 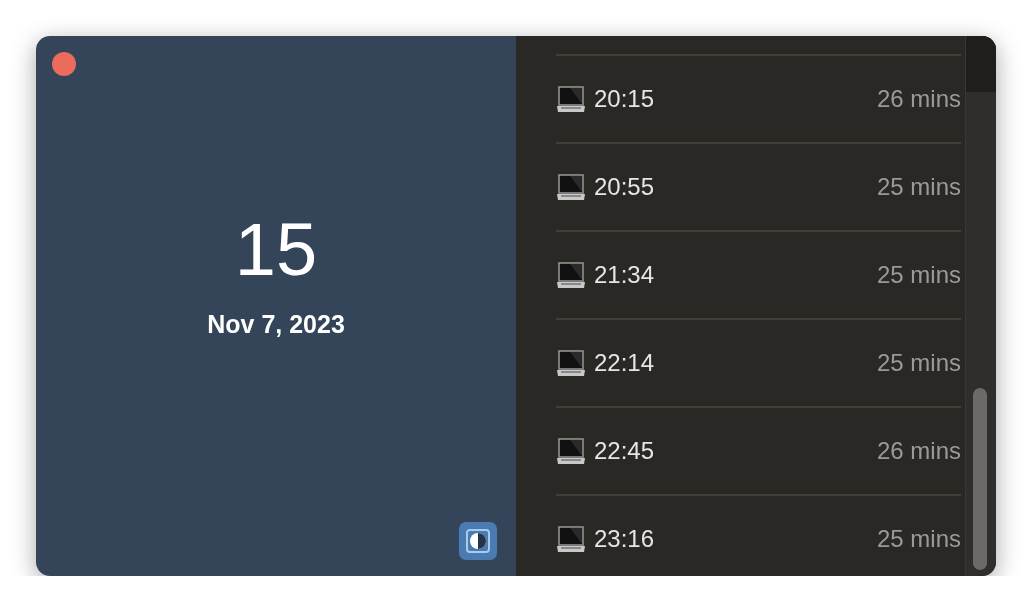 What do you see at coordinates (64, 64) in the screenshot?
I see `close-button` at bounding box center [64, 64].